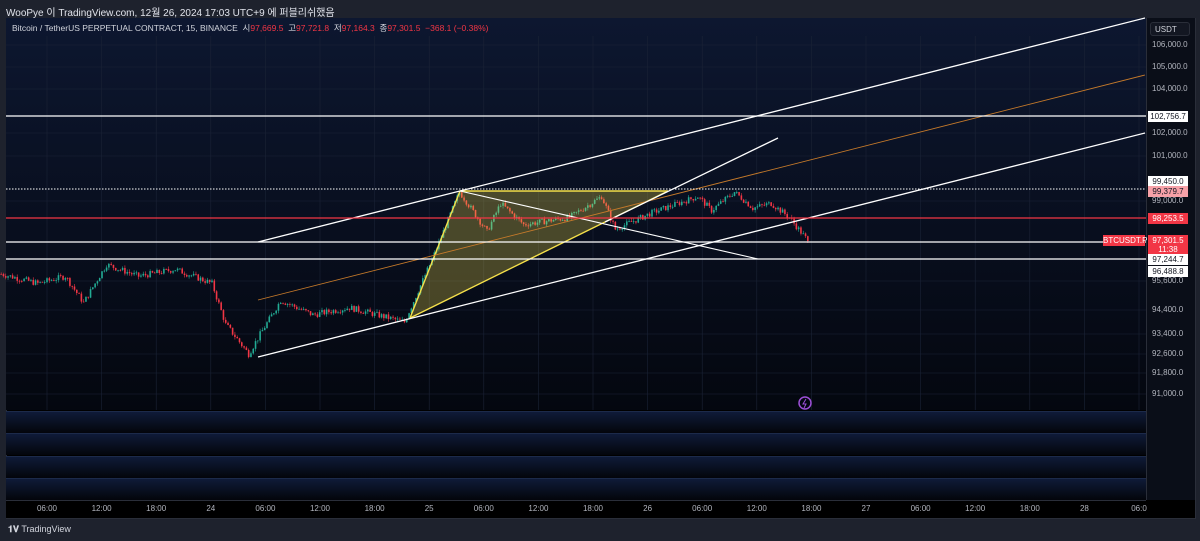  Describe the element at coordinates (267, 28) in the screenshot. I see `open-value: 97,669.5` at that location.